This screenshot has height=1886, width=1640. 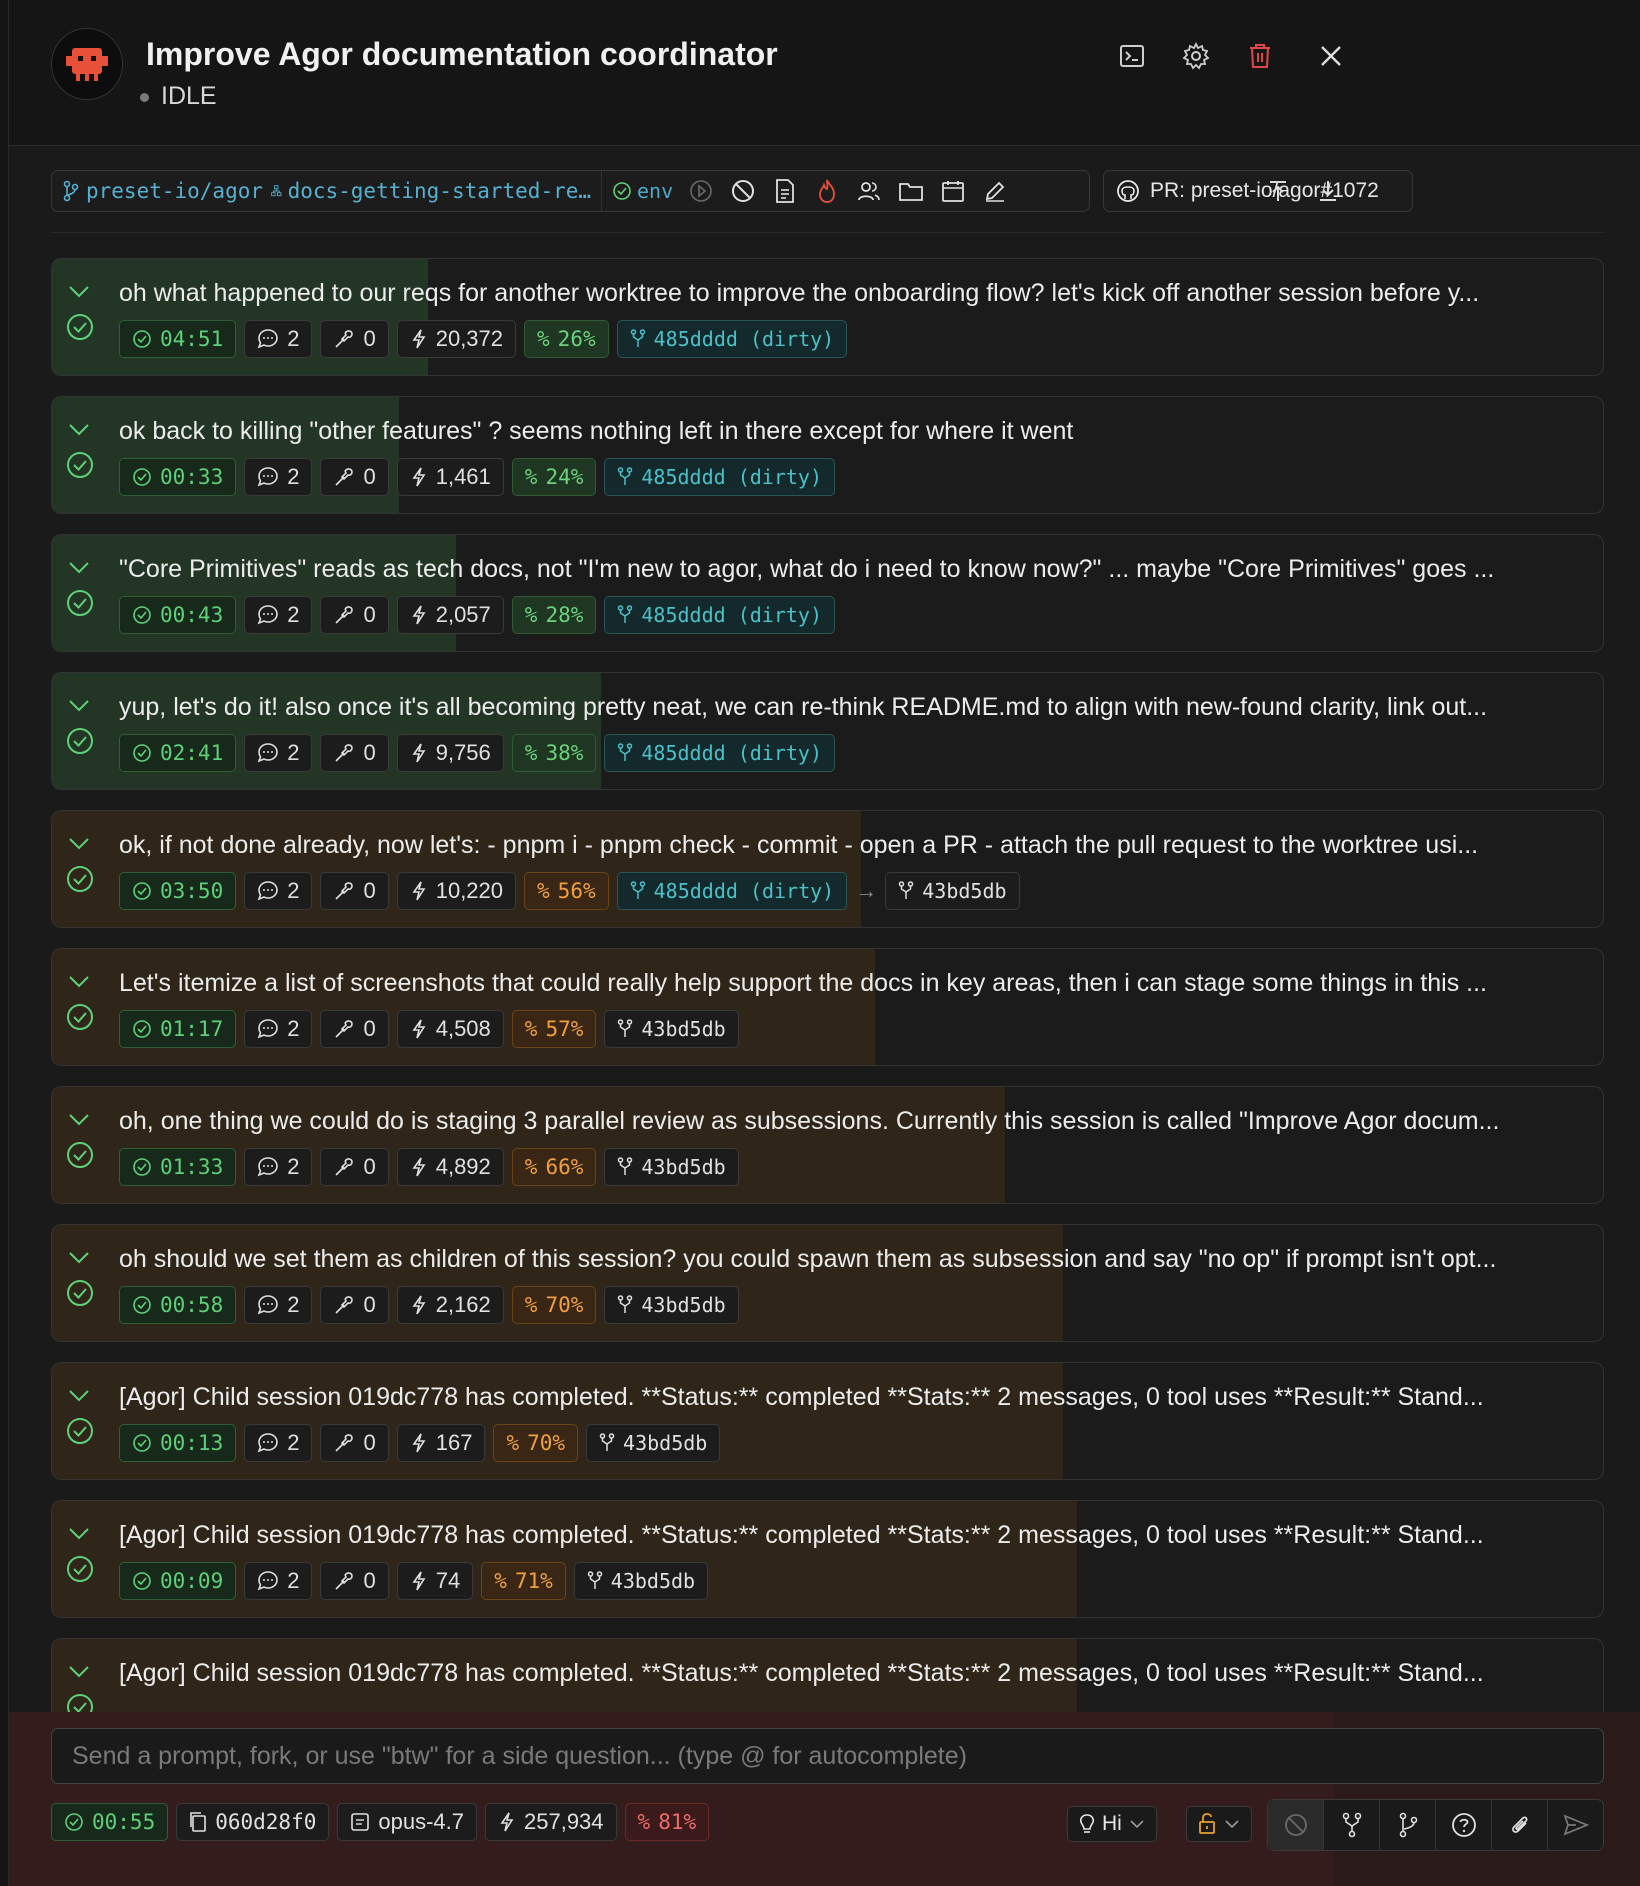 What do you see at coordinates (824, 1799) in the screenshot?
I see `composer: 00:55 060d28f0 opus-4.7 257,934 % 81% Hi` at bounding box center [824, 1799].